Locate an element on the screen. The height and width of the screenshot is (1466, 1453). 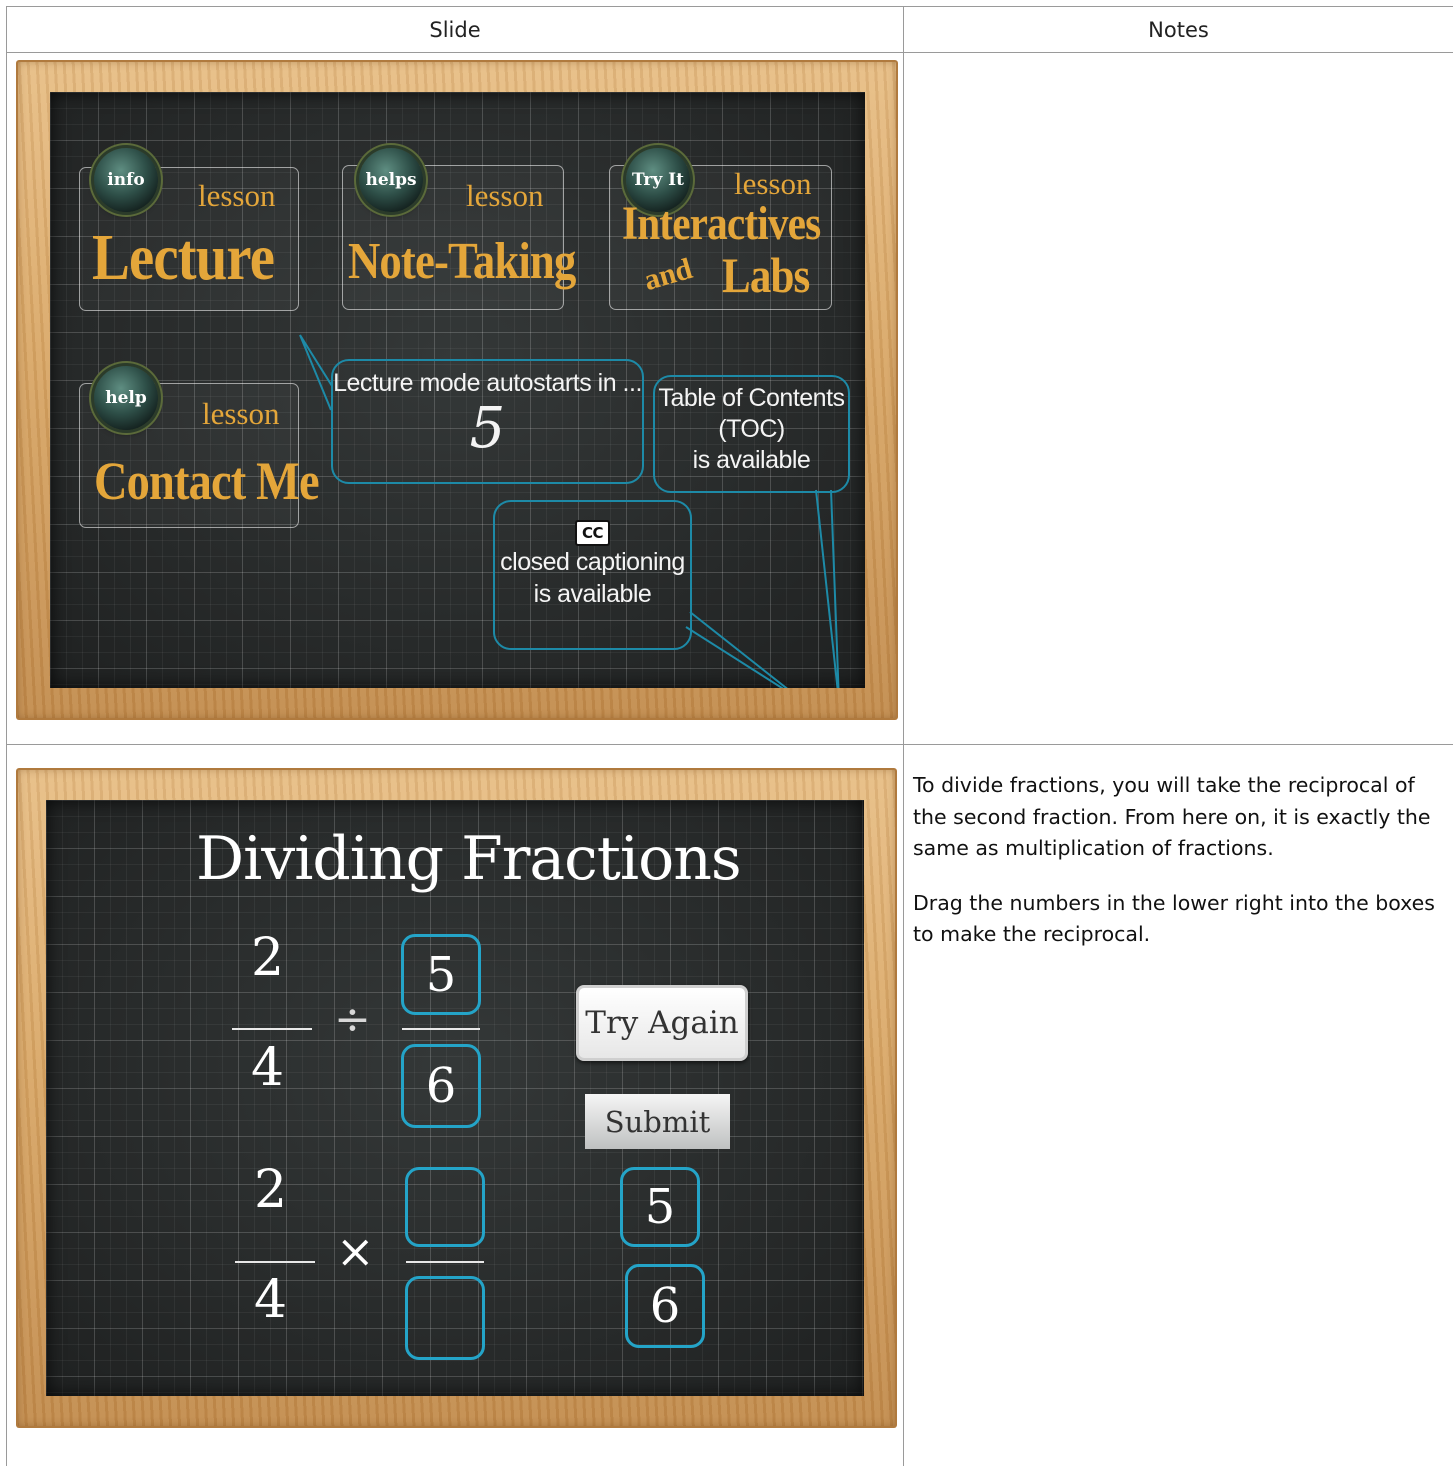
row1-numerator: 2 is located at coordinates (268, 958).